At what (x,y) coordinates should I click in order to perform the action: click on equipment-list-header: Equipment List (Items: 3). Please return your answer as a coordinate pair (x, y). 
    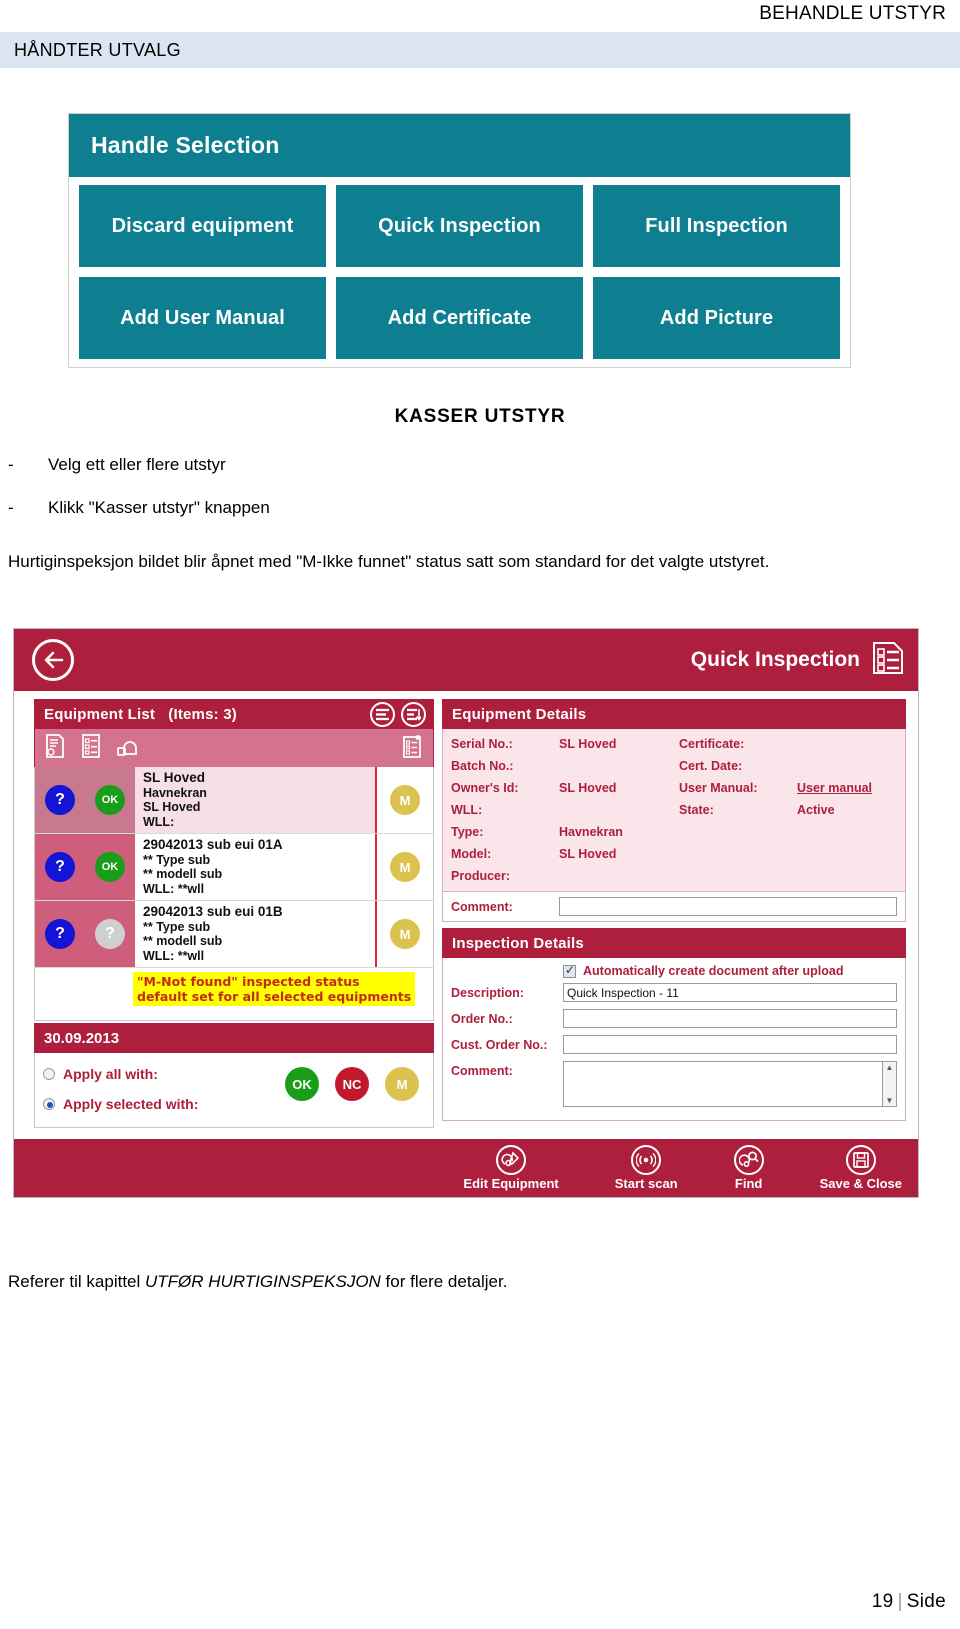
    Looking at the image, I should click on (234, 714).